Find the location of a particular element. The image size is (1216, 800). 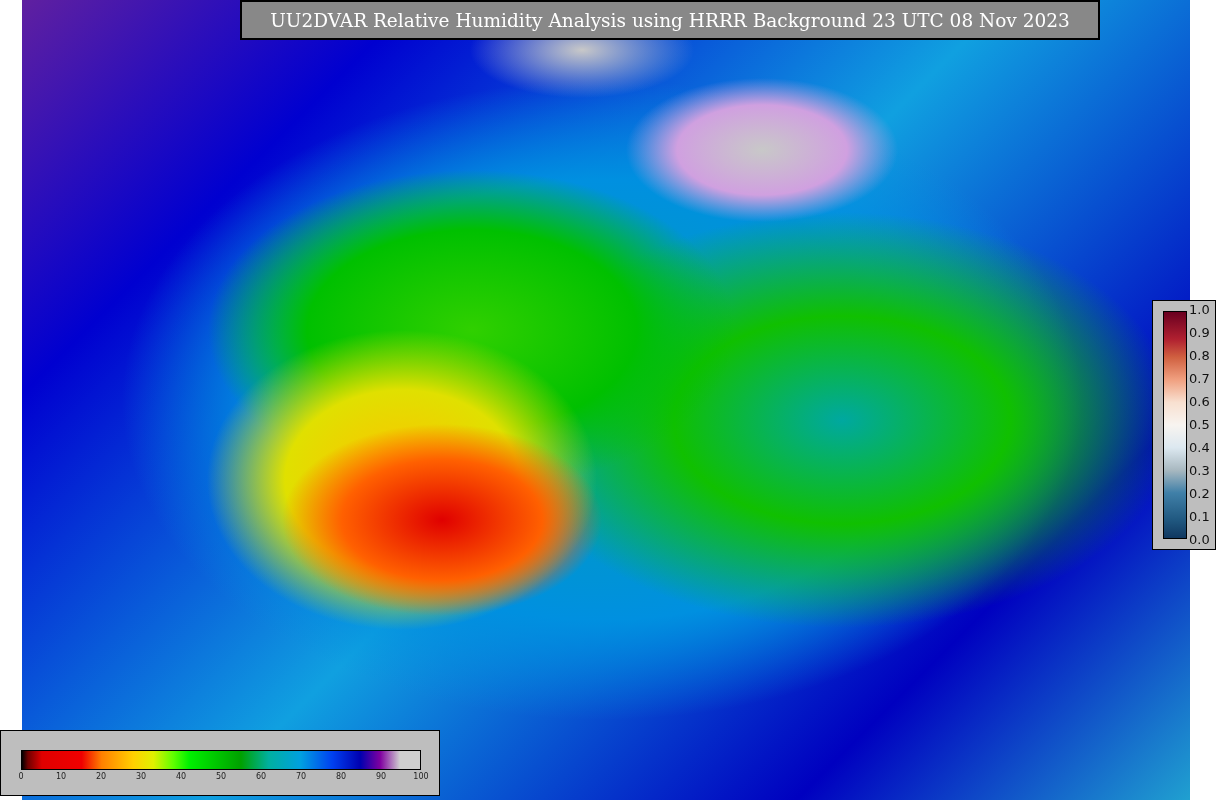

tick-label: 10 is located at coordinates (61, 776).